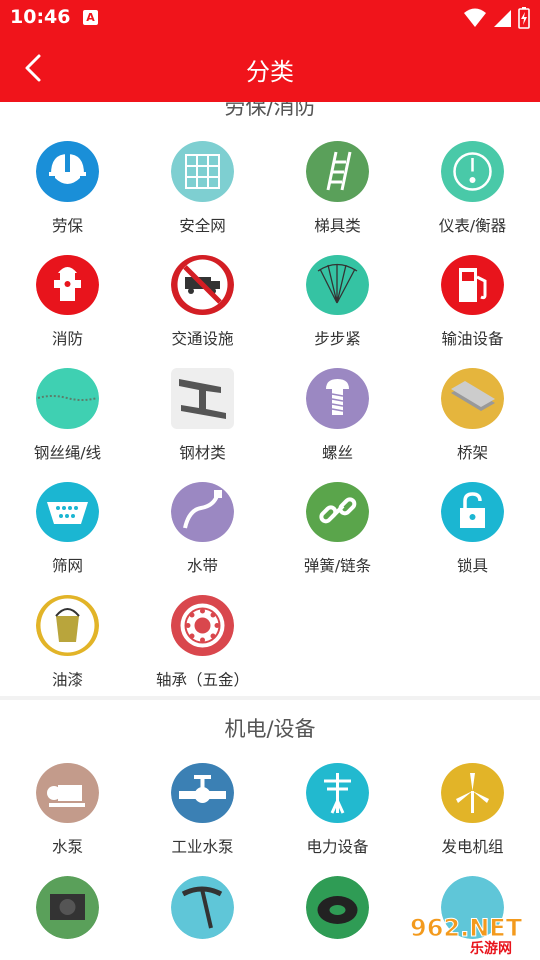  I want to click on category-label: 螺丝, so click(337, 452).